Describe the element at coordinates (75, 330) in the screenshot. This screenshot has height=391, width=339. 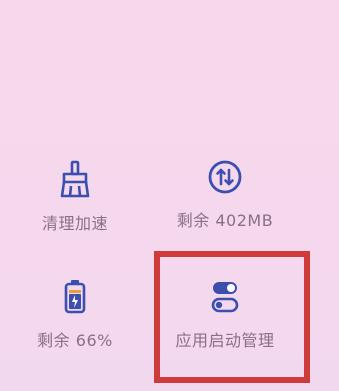
I see `battery-tile: 剩余 66%` at that location.